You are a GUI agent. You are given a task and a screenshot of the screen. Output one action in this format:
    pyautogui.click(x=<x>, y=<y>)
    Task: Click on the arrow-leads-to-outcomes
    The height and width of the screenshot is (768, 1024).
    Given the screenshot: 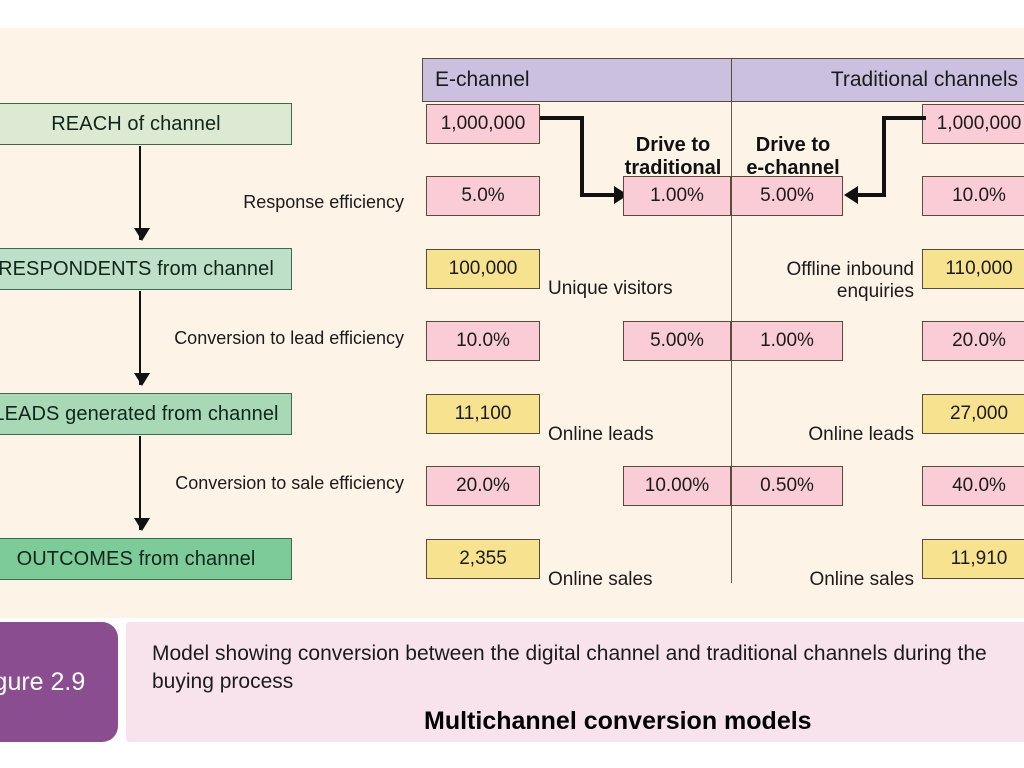 What is the action you would take?
    pyautogui.click(x=141, y=483)
    